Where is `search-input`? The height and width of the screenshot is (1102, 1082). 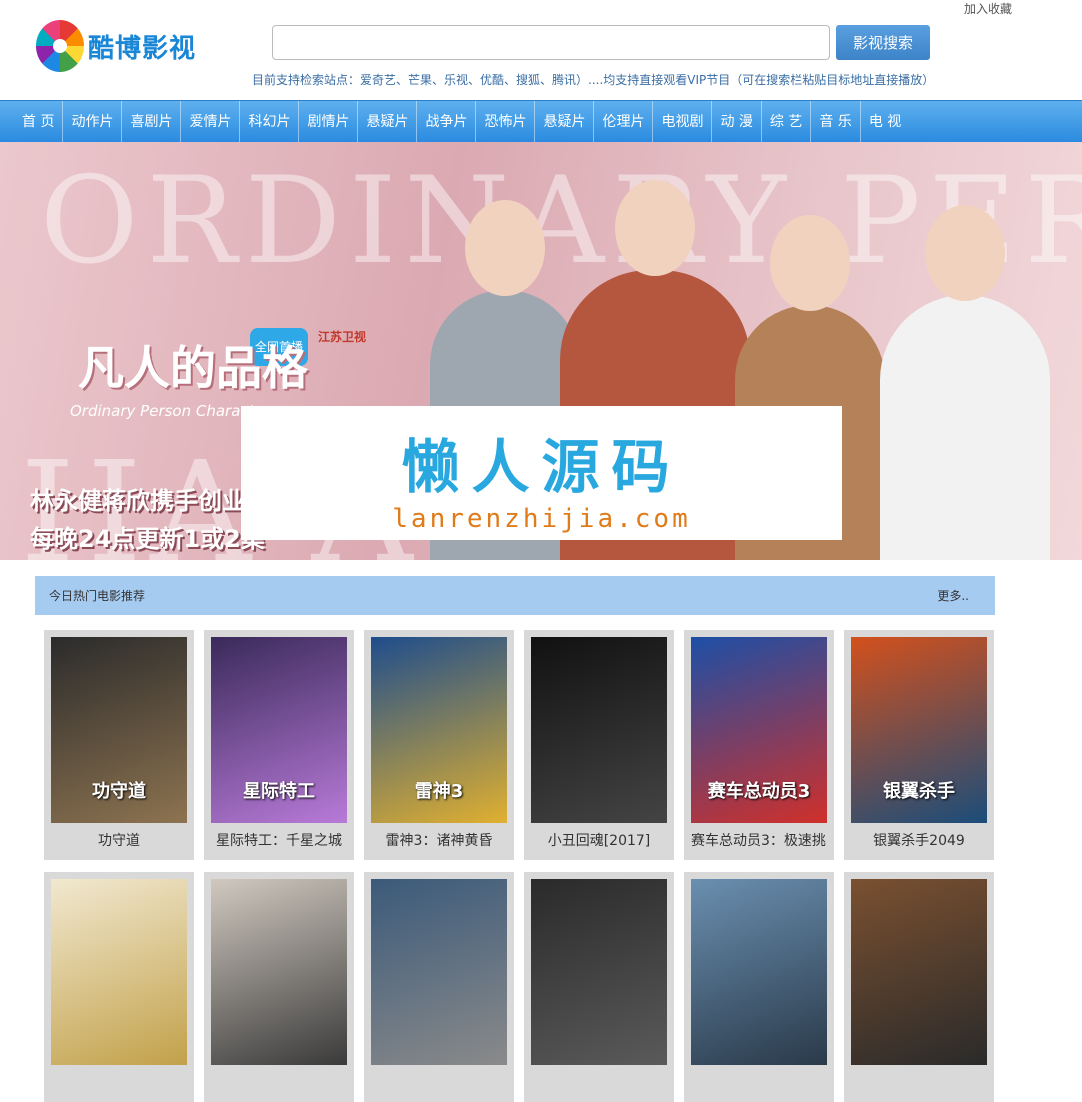 search-input is located at coordinates (551, 42).